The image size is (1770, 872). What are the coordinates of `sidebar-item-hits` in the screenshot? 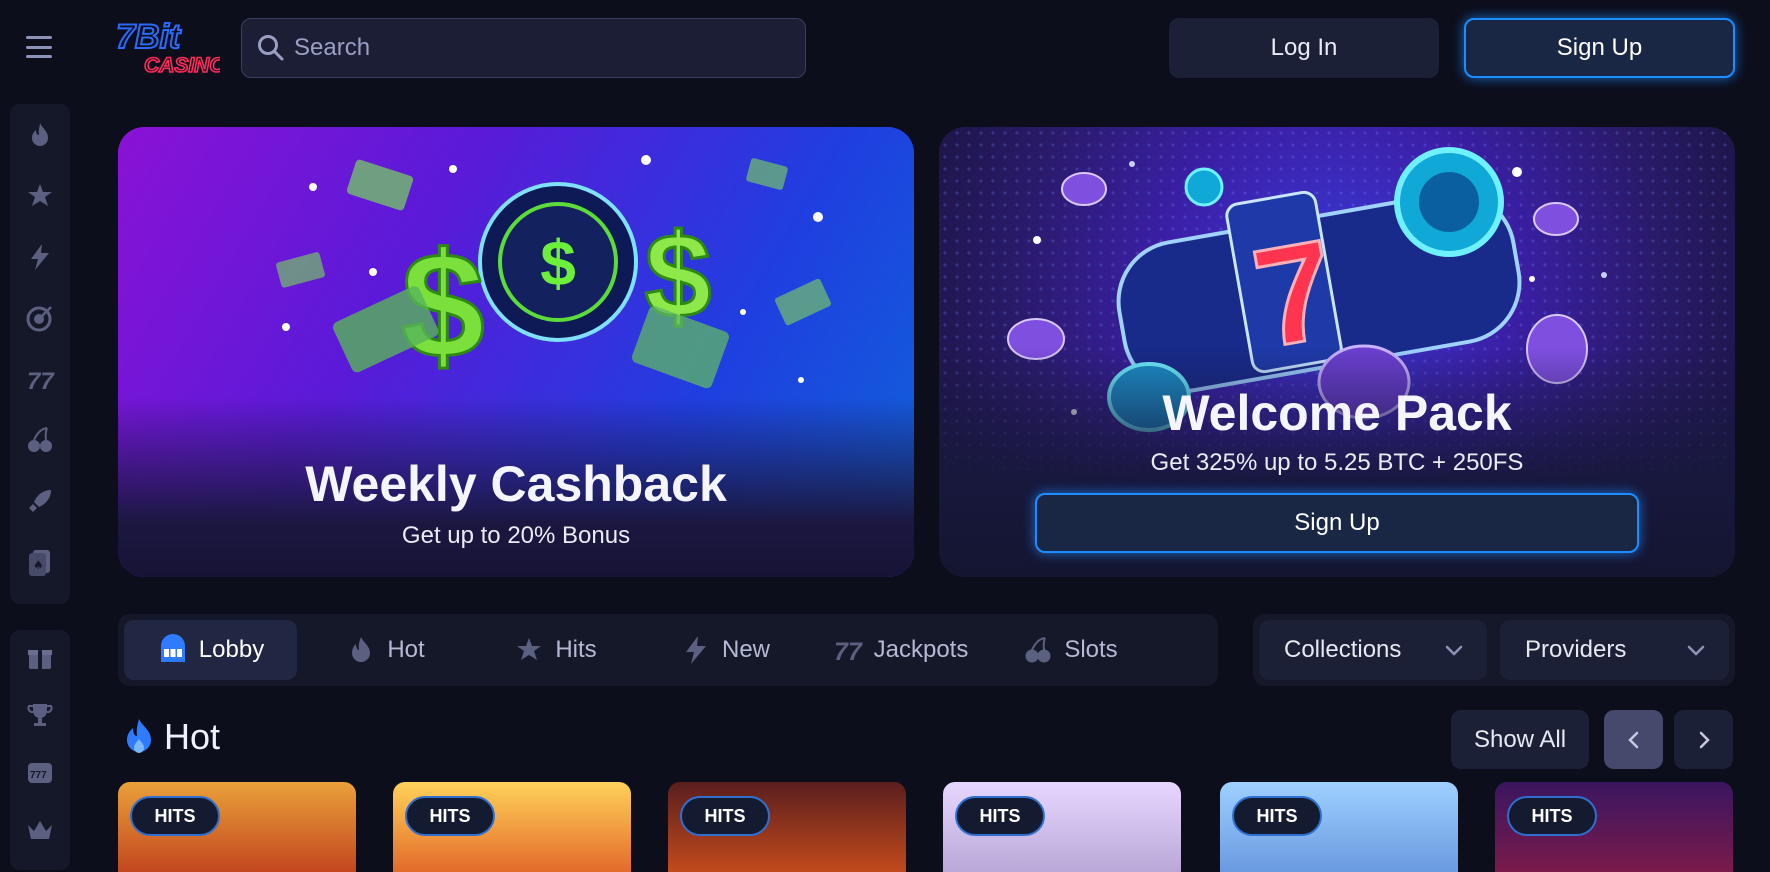 It's located at (40, 196).